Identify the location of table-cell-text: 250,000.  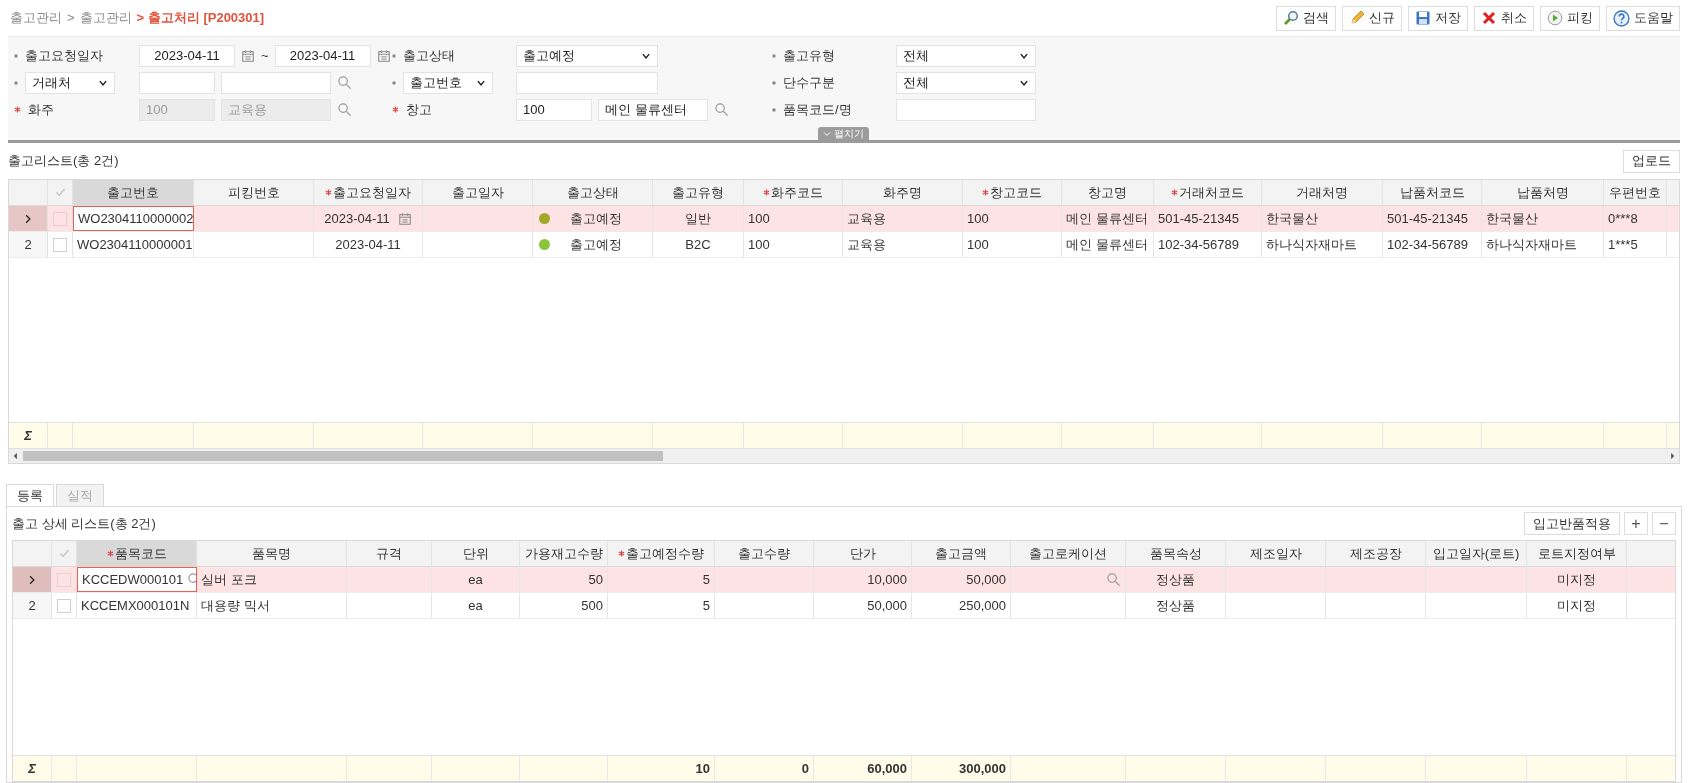
(982, 605).